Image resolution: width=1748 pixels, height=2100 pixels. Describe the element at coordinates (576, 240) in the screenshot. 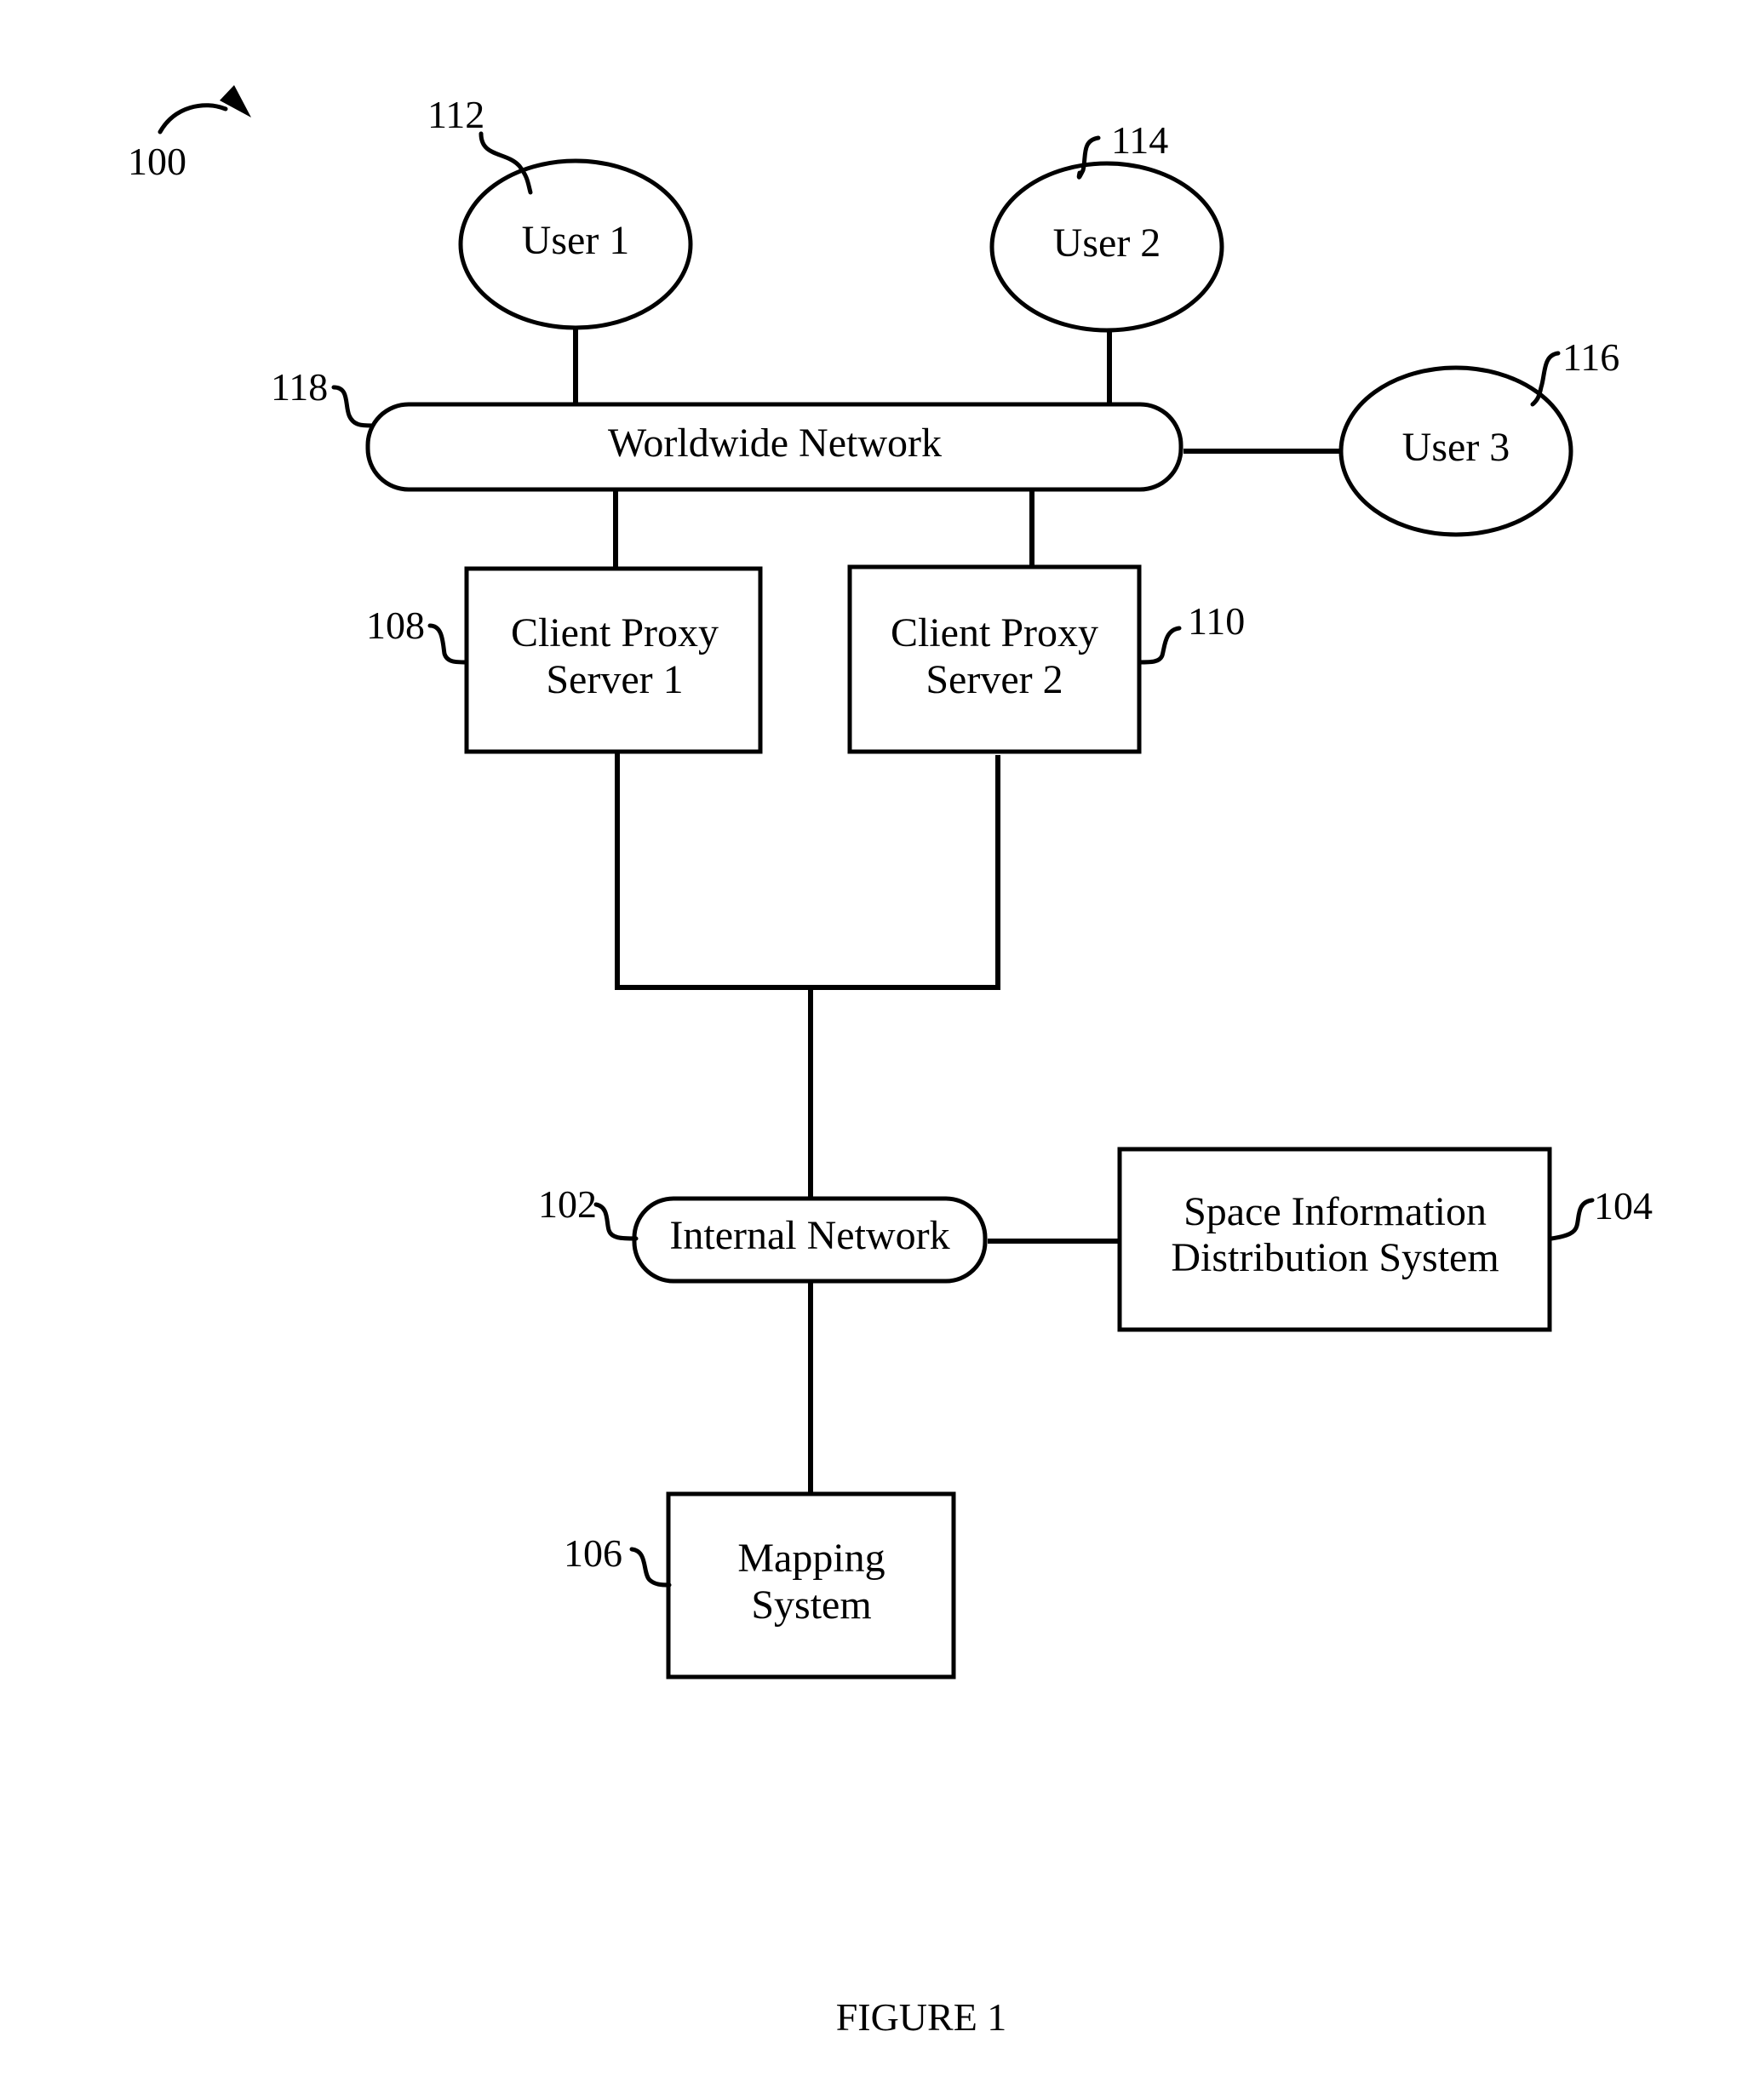

I see `user-1-label: User 1` at that location.